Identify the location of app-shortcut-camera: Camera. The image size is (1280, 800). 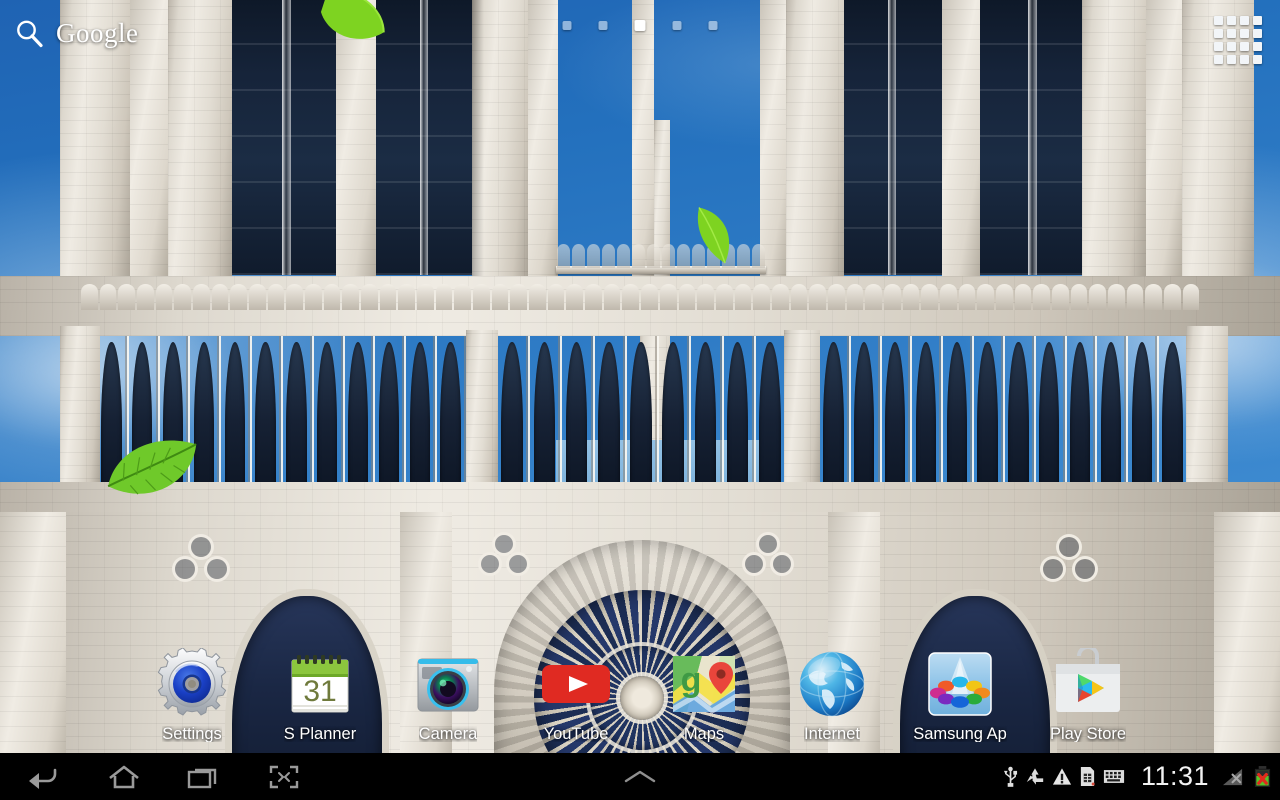
(448, 695).